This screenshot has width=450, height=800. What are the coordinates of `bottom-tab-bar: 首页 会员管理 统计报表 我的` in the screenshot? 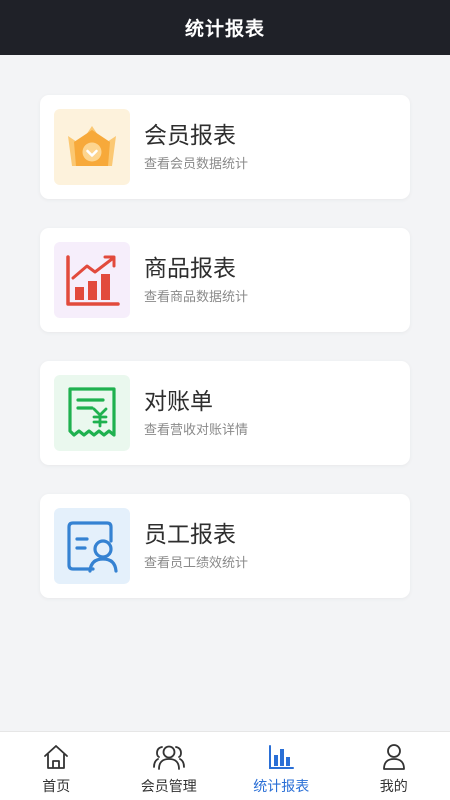 It's located at (225, 765).